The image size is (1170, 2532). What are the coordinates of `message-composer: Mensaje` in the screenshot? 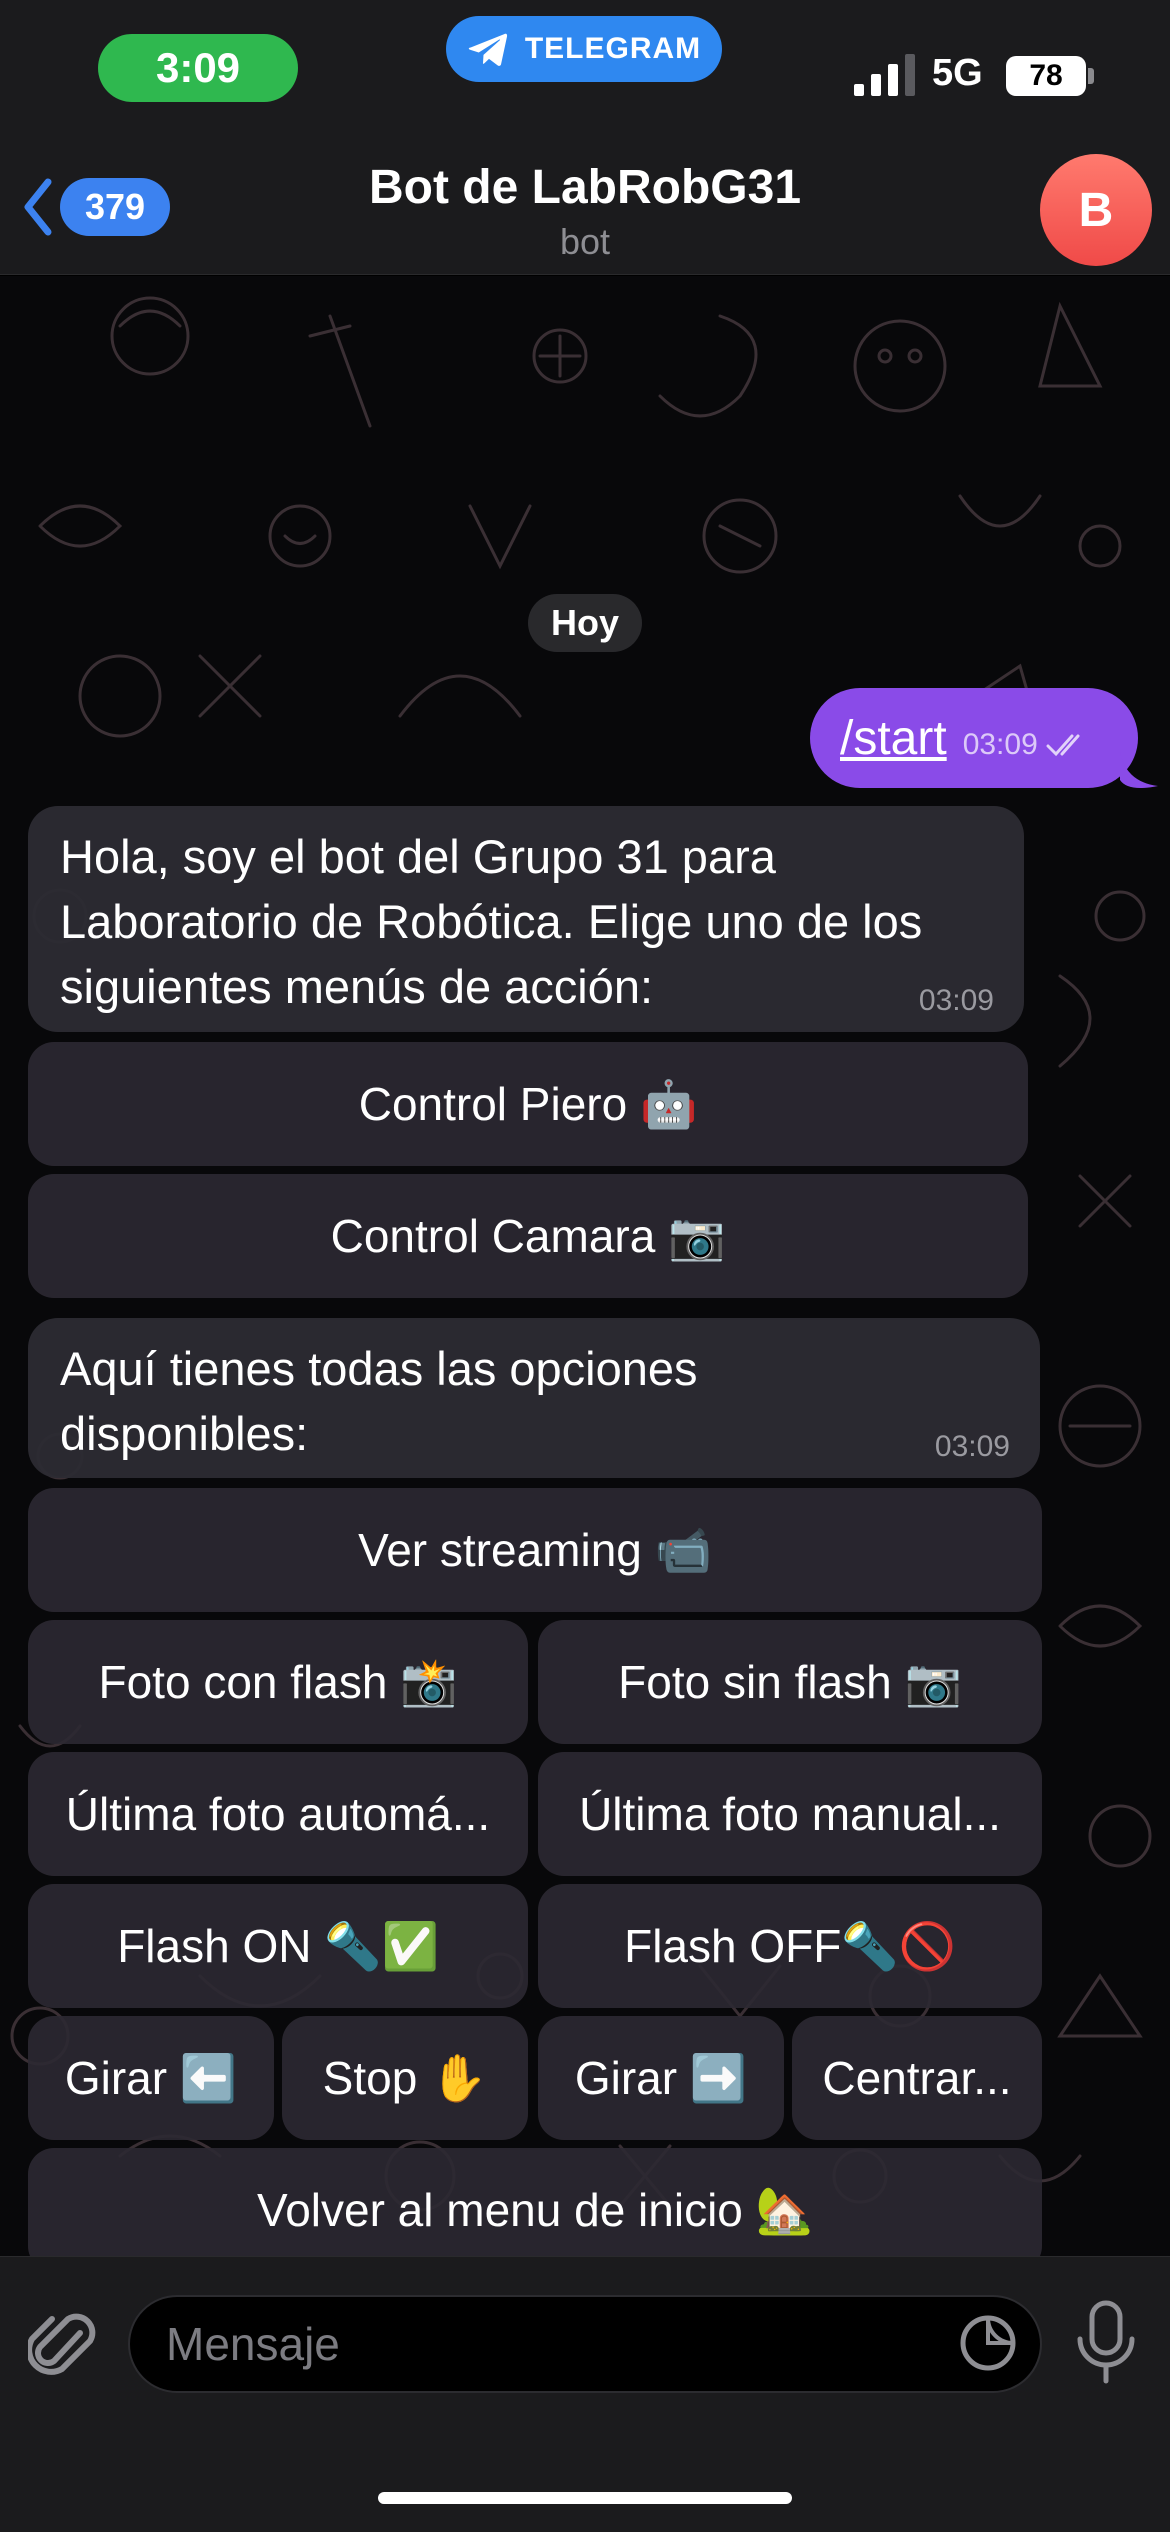 It's located at (585, 2394).